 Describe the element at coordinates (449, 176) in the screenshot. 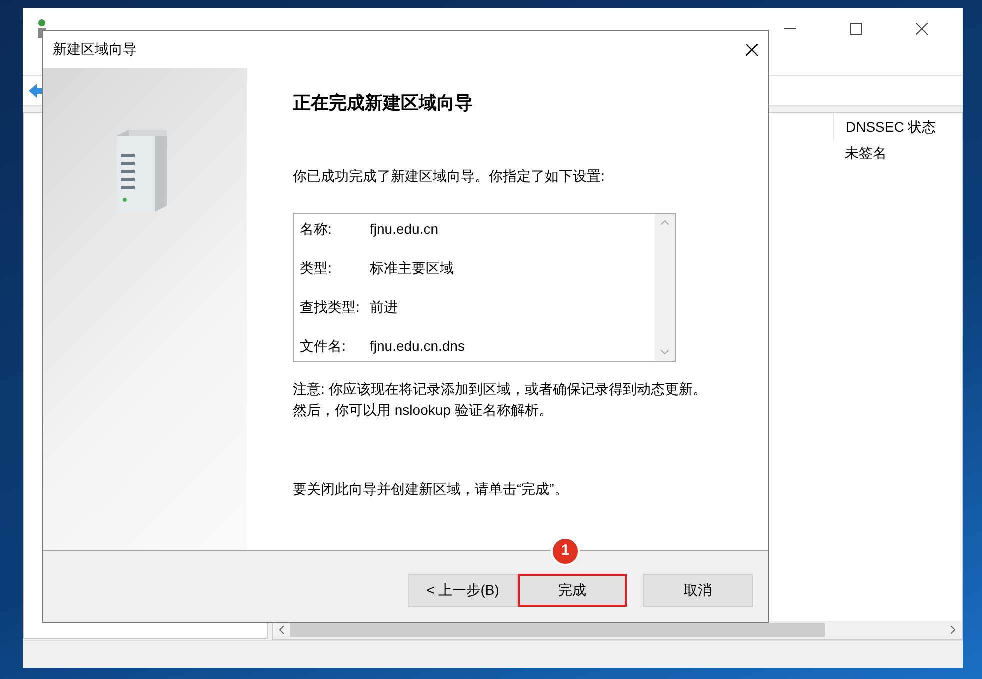

I see `intro-text: 你已成功完成了新建区域向导。你指定了如下设置:` at that location.